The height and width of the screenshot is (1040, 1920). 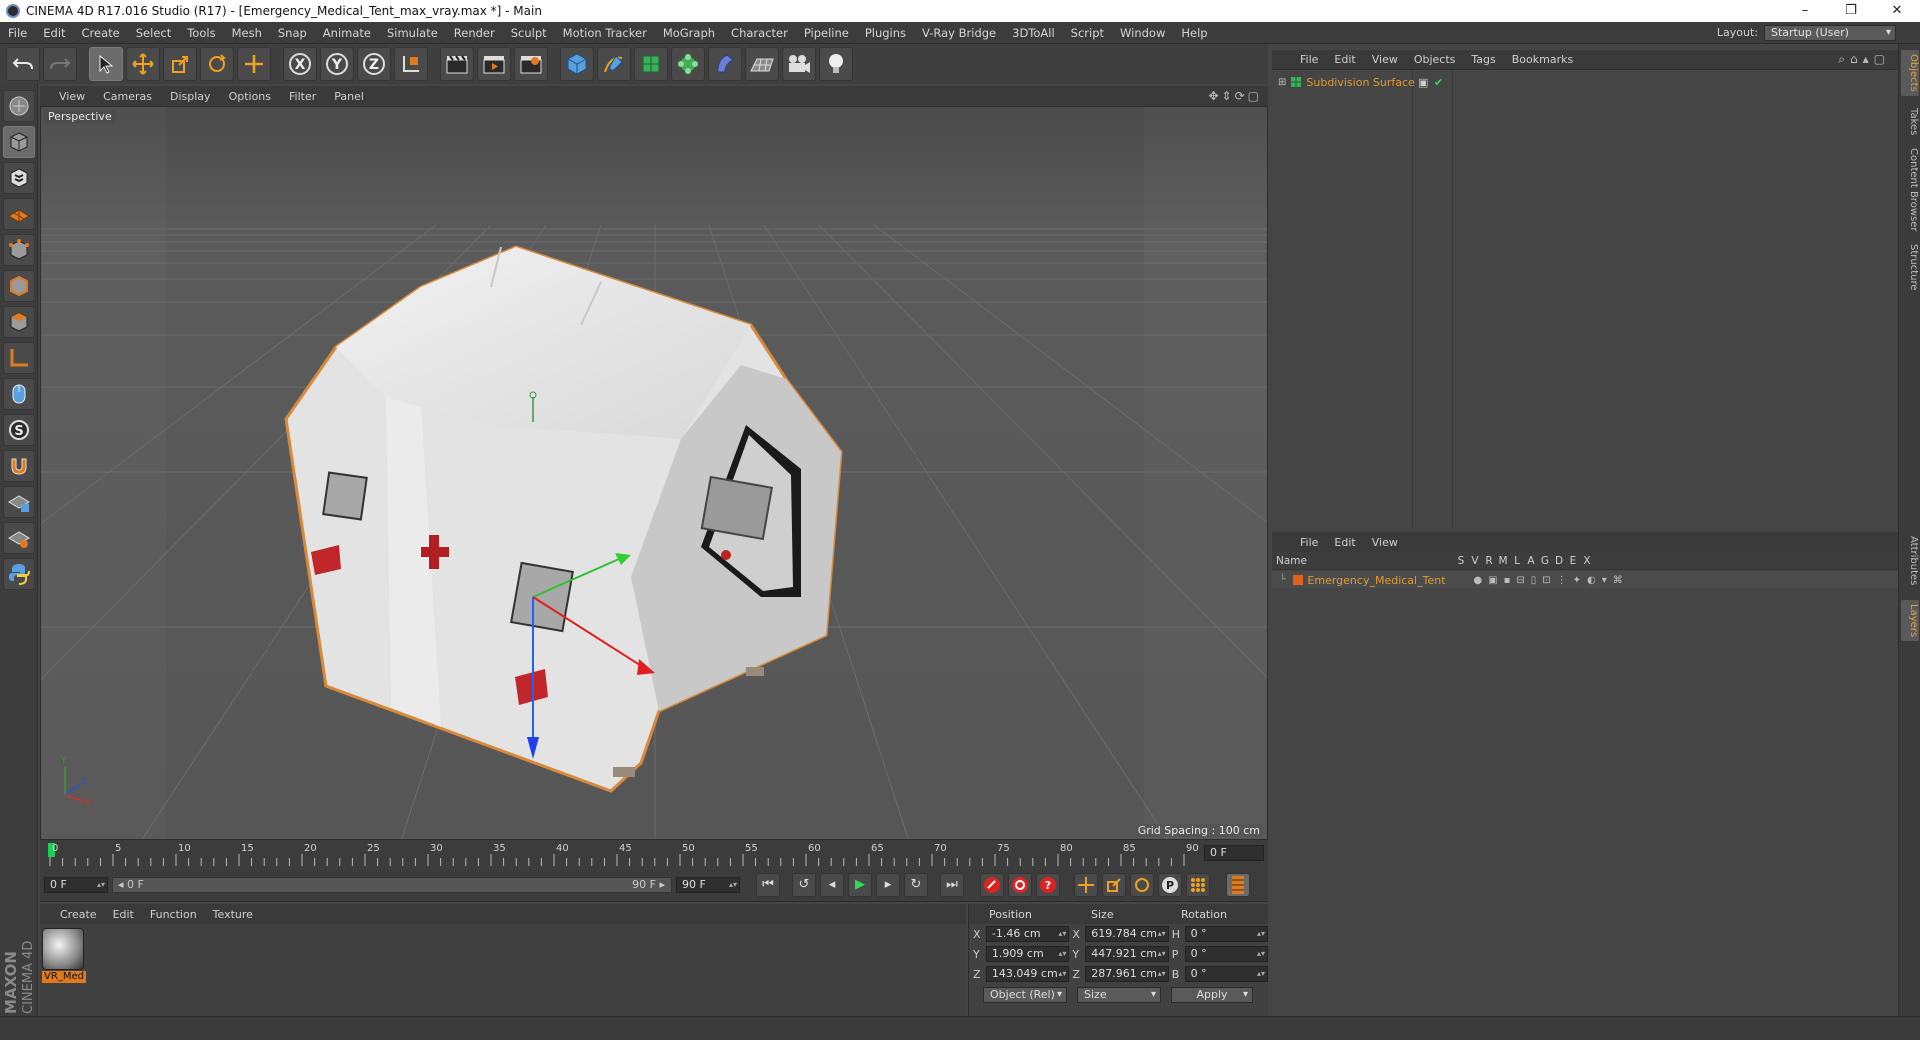 I want to click on snapping-button: S, so click(x=18, y=430).